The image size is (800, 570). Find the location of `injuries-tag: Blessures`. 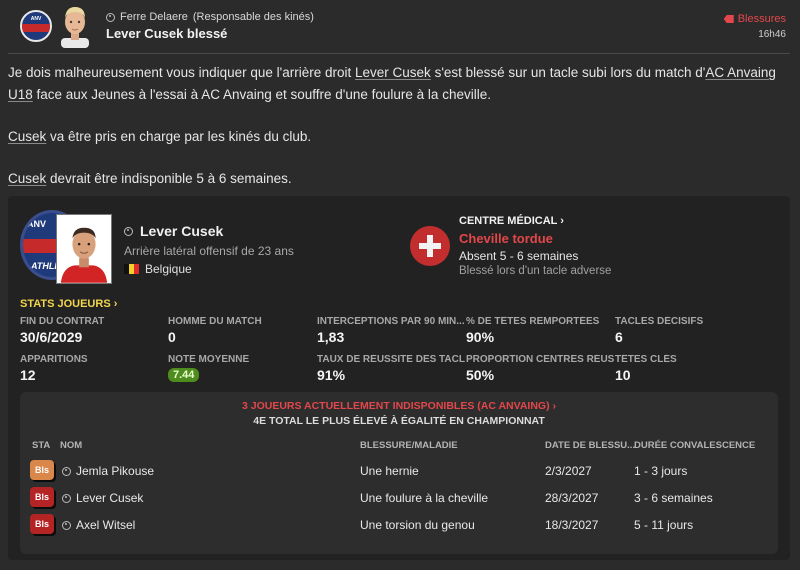

injuries-tag: Blessures is located at coordinates (754, 19).